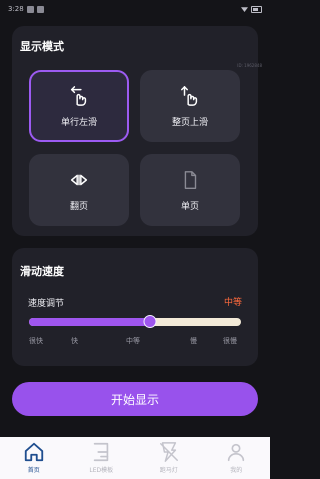 This screenshot has height=479, width=320. I want to click on speed-slider-thumb, so click(150, 321).